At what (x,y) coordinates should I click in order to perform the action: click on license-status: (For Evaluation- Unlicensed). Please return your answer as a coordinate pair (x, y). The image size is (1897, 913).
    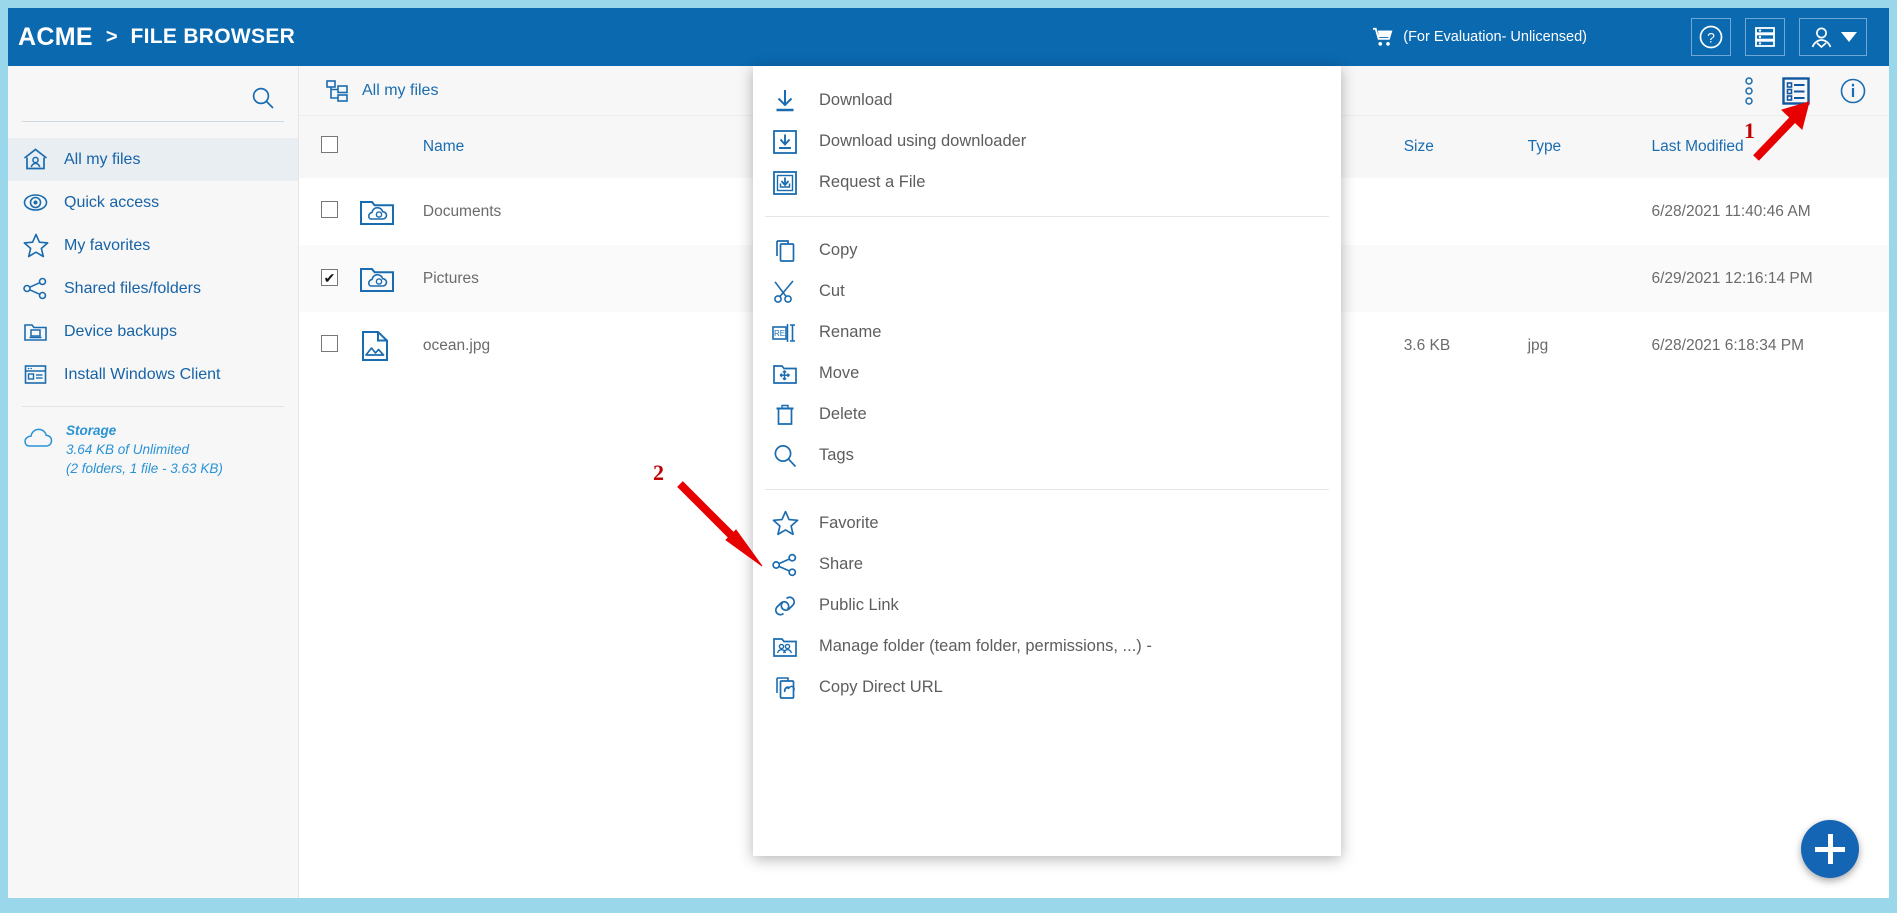
    Looking at the image, I should click on (1479, 37).